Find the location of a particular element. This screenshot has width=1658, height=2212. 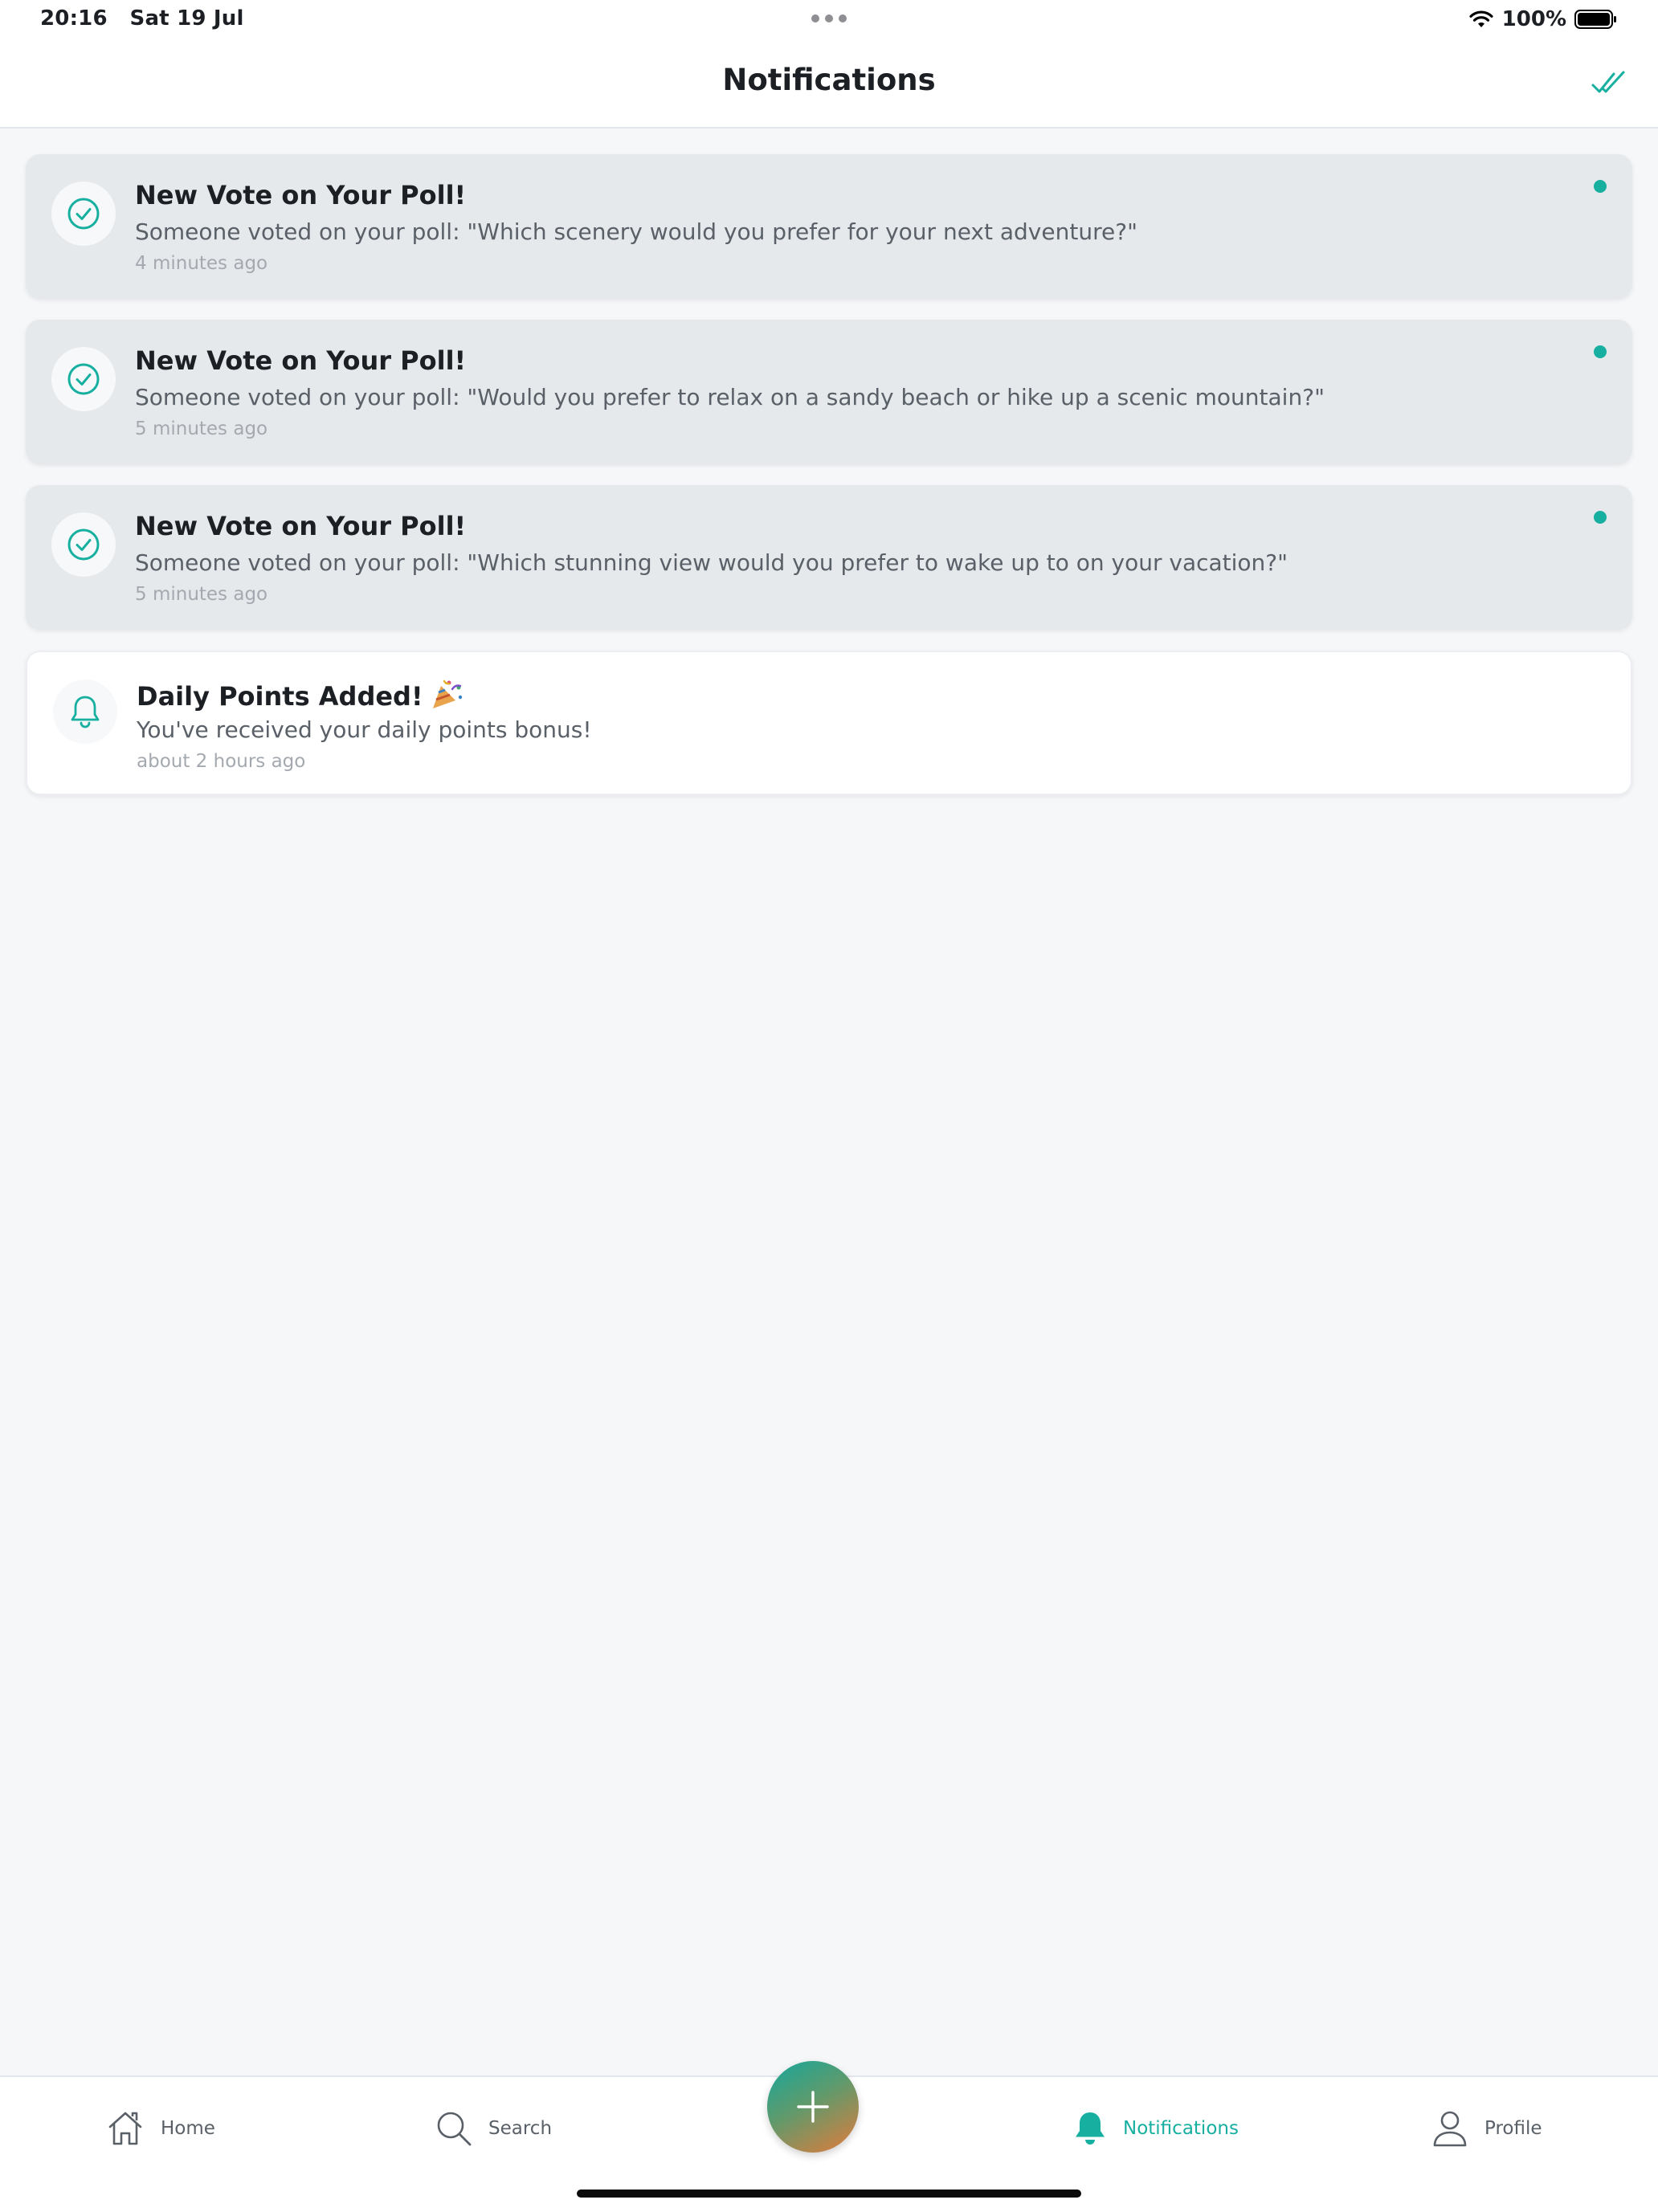

app-header: Notifications is located at coordinates (829, 84).